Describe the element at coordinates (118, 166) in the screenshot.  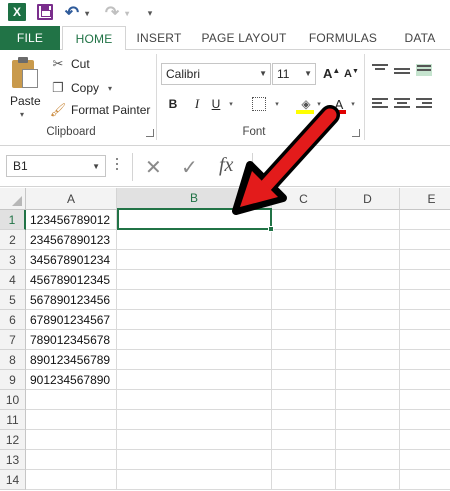
I see `drag-handle-icon` at that location.